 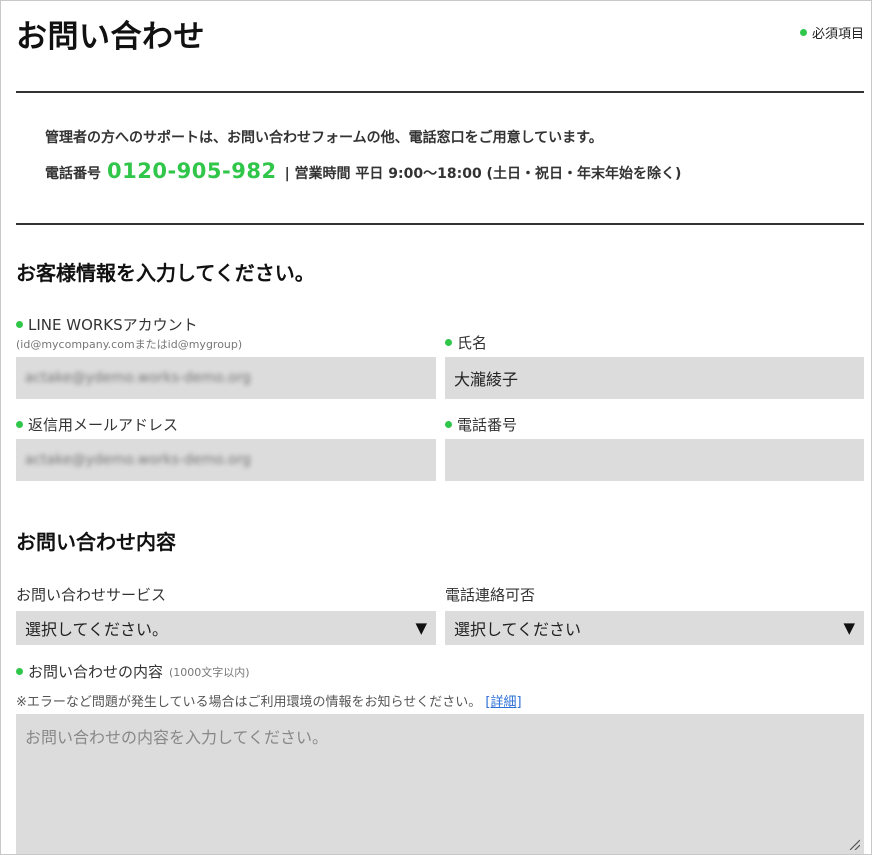 I want to click on support-hours: | 営業時間 平日 9:00〜18:00 (土日・祝日・年末年始を除く), so click(x=483, y=174).